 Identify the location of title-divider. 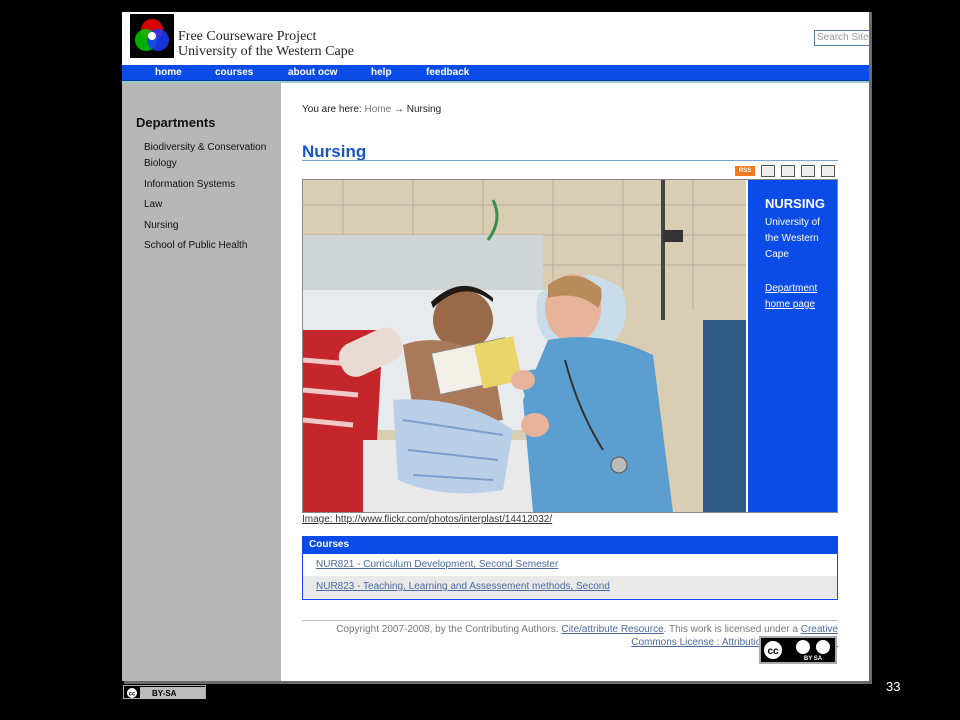
(570, 160).